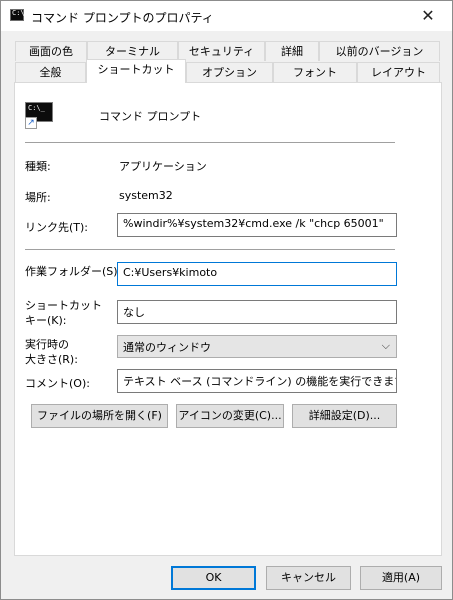  What do you see at coordinates (51, 51) in the screenshot?
I see `tab-colors: 画面の色` at bounding box center [51, 51].